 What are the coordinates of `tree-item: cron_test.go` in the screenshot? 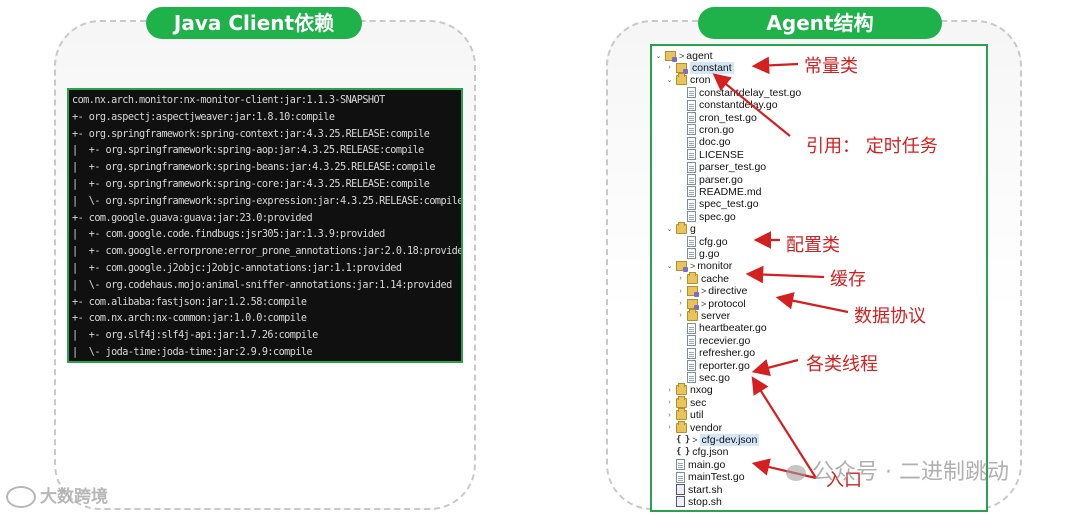 It's located at (716, 117).